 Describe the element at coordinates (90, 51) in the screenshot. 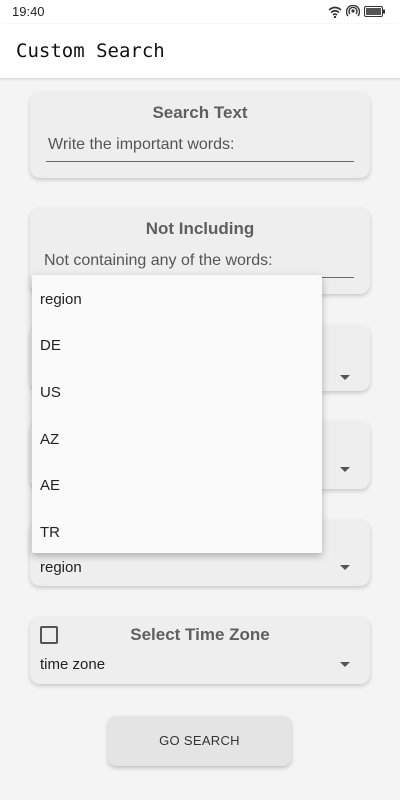

I see `app-title: Custom Search` at that location.